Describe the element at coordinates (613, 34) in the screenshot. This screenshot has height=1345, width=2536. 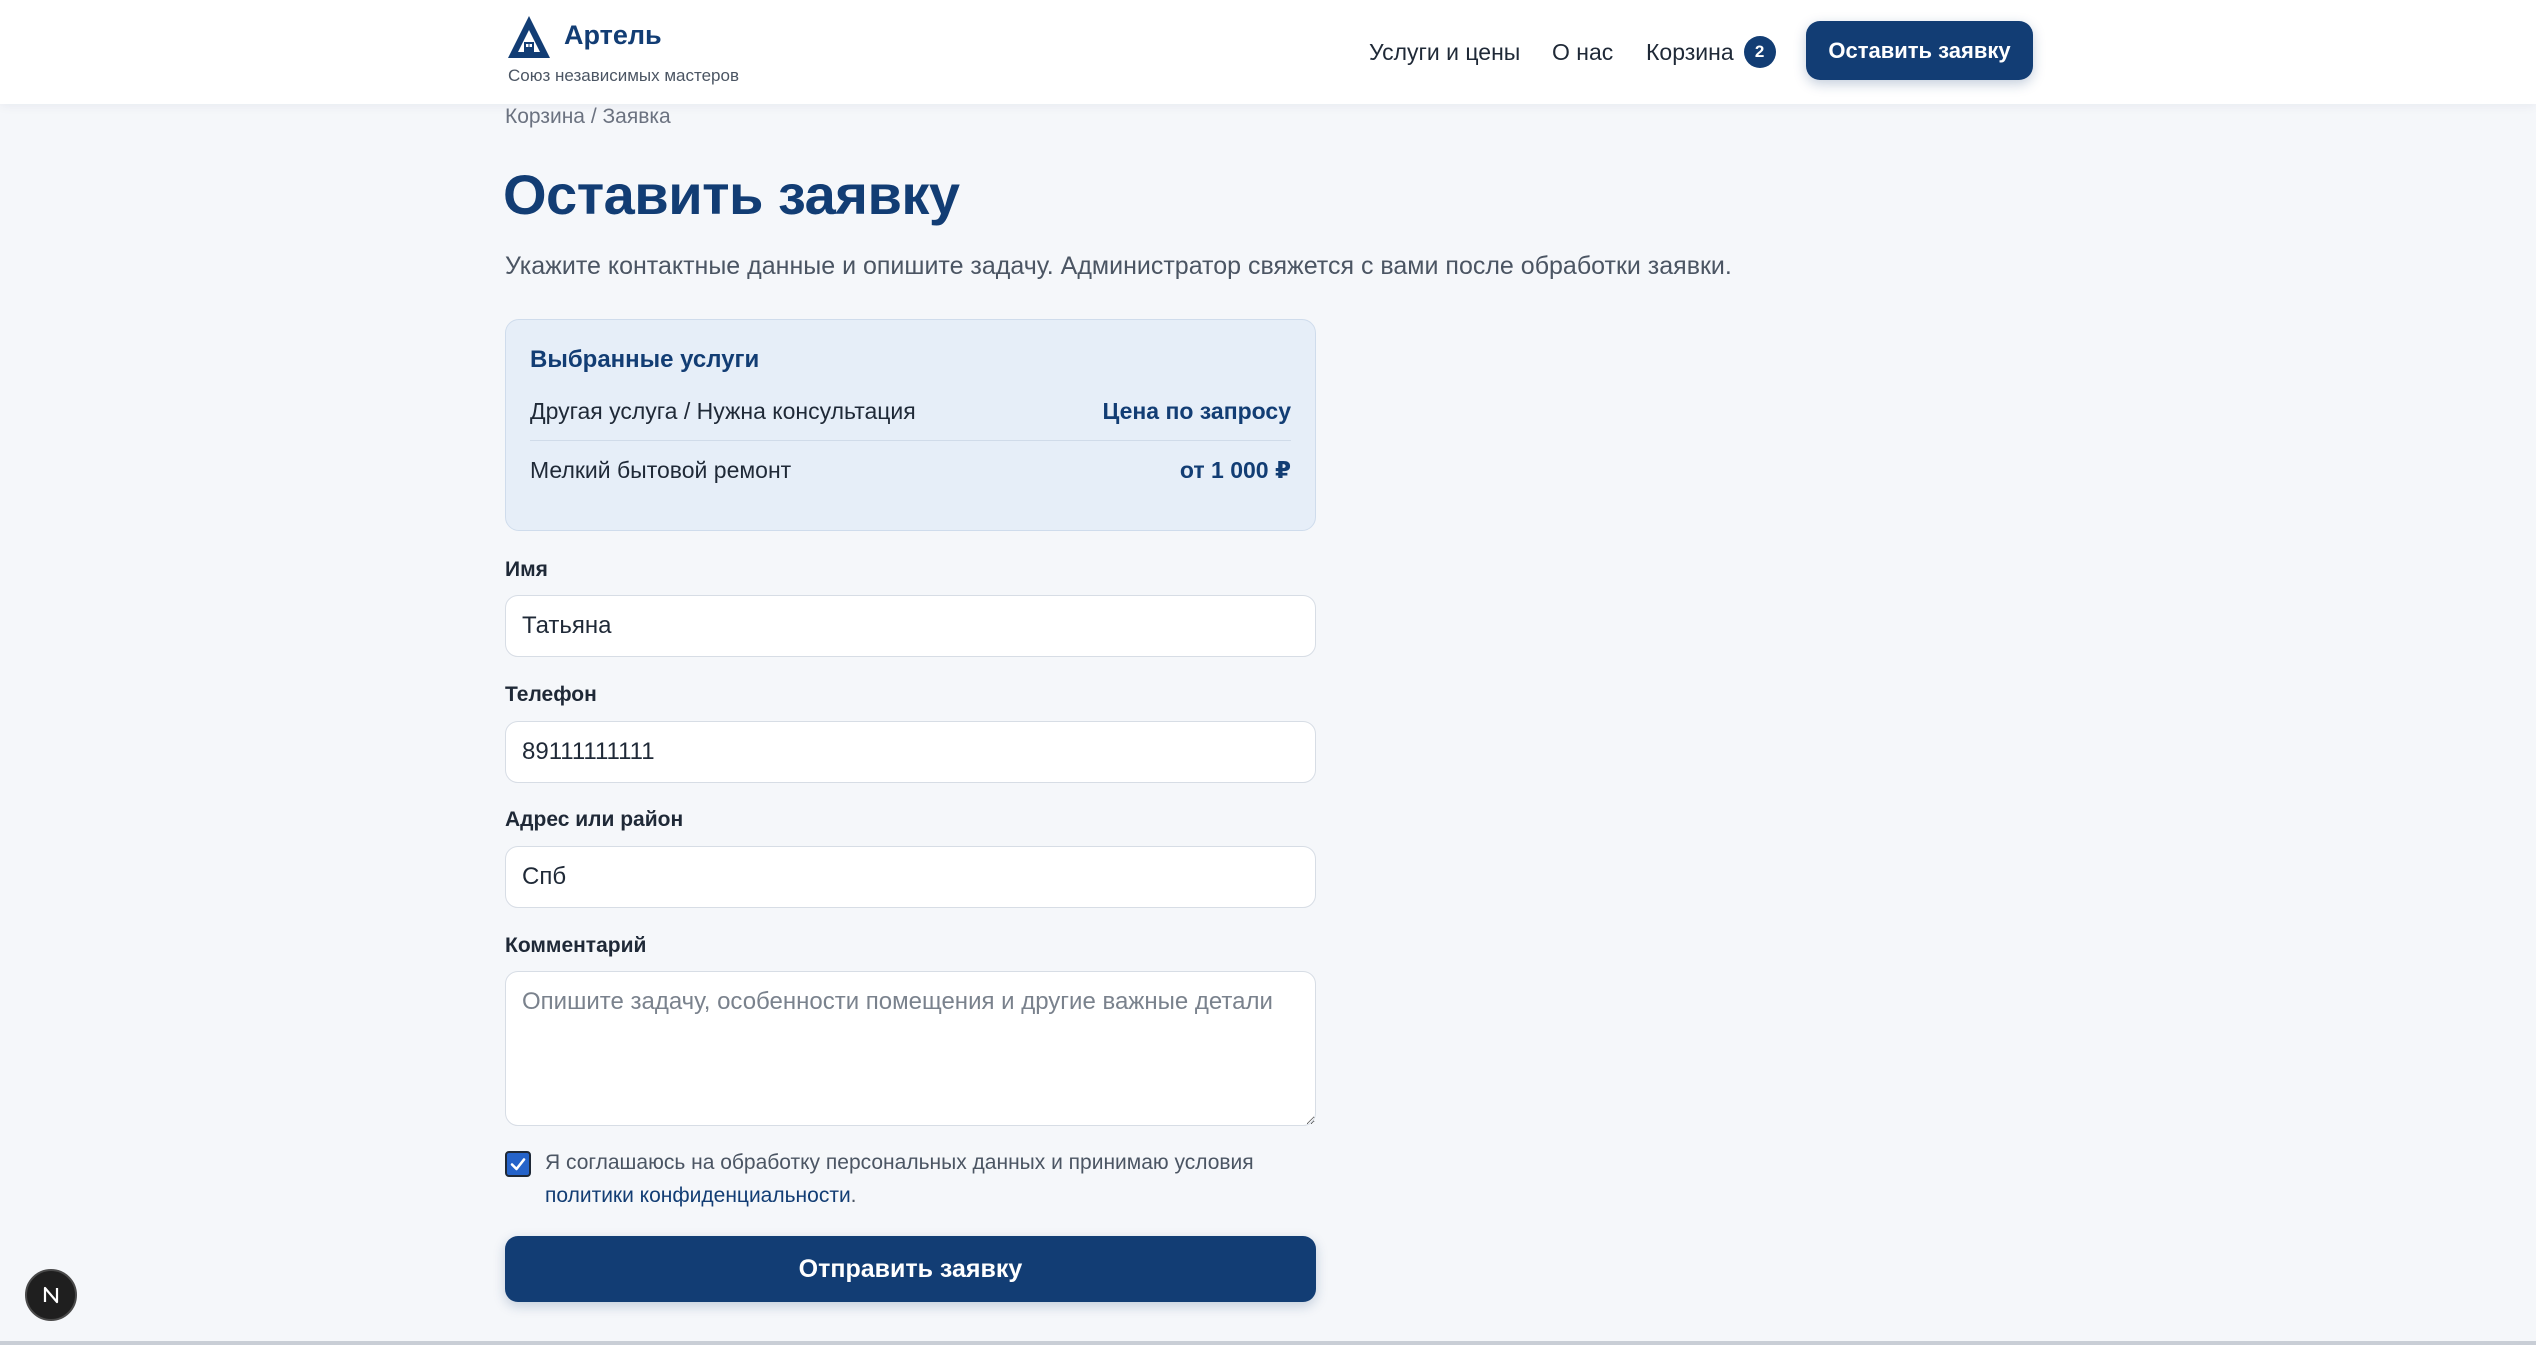
I see `brand-name: Артель` at that location.